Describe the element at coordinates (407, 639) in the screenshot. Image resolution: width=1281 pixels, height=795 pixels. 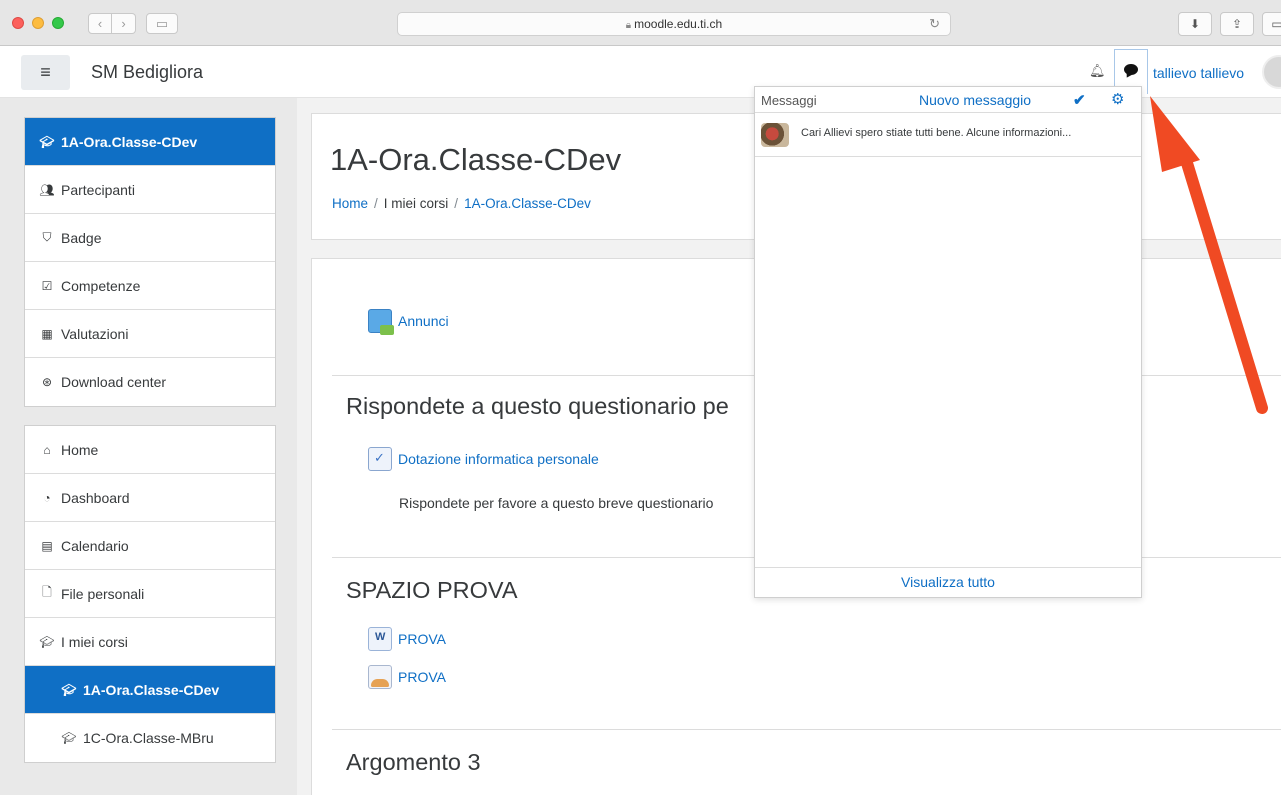
I see `activity-file-word: PROVA` at that location.